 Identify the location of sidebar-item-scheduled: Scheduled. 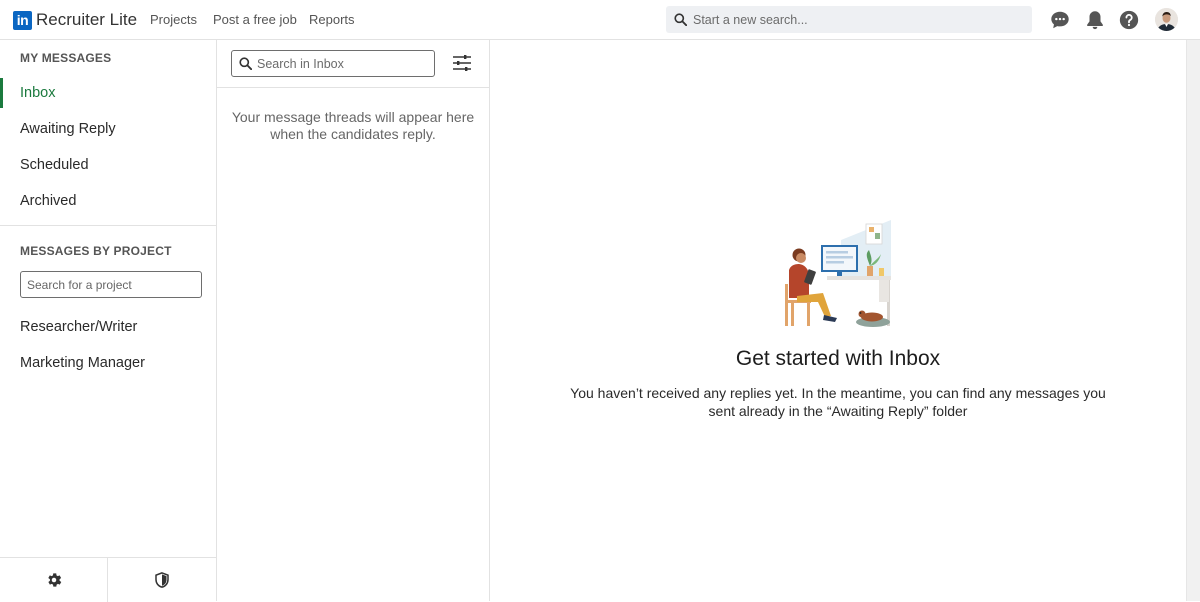
(108, 165).